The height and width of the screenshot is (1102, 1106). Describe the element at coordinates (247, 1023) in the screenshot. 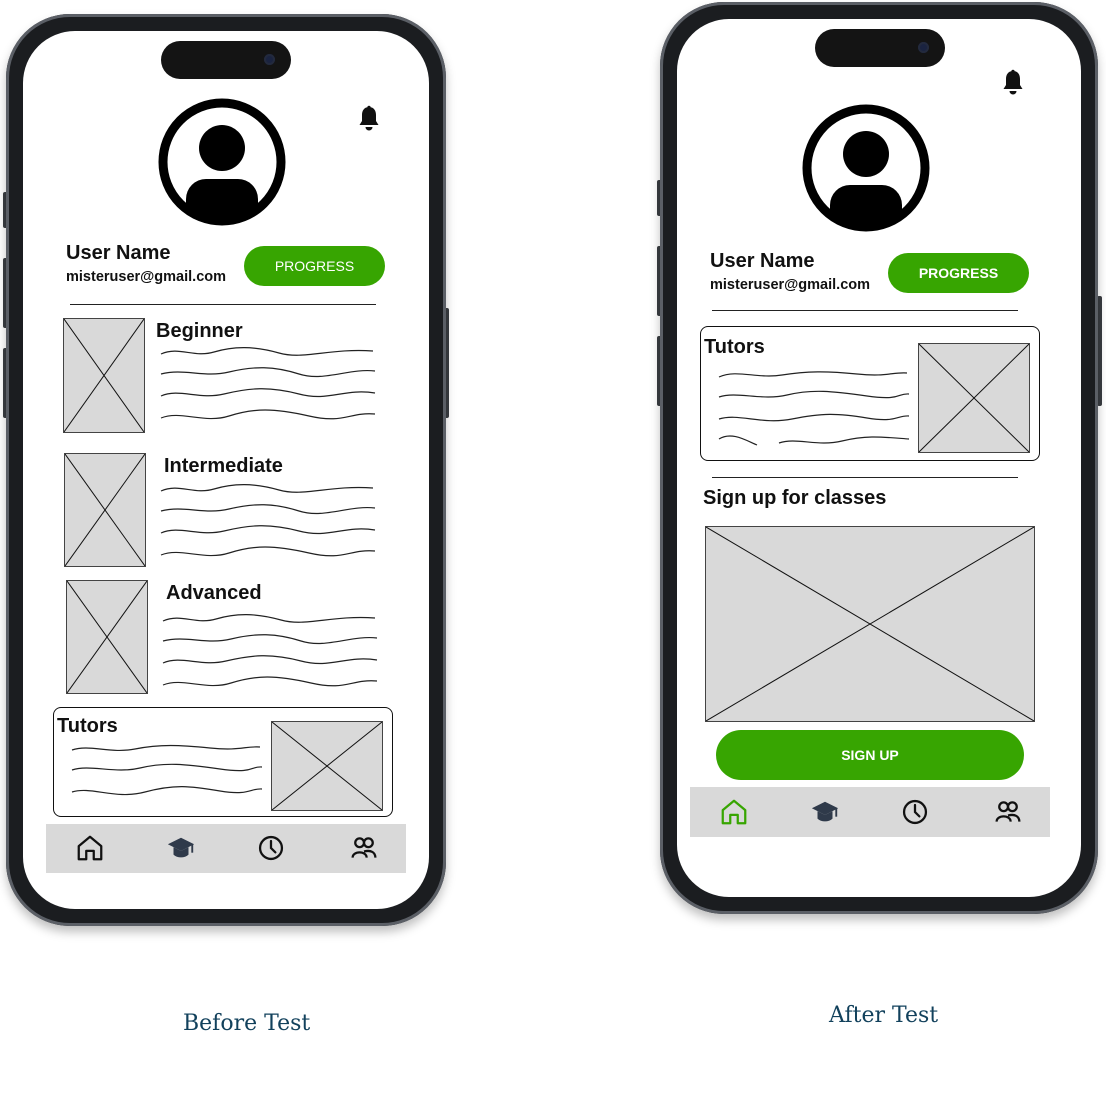

I see `caption-before: Before Test` at that location.